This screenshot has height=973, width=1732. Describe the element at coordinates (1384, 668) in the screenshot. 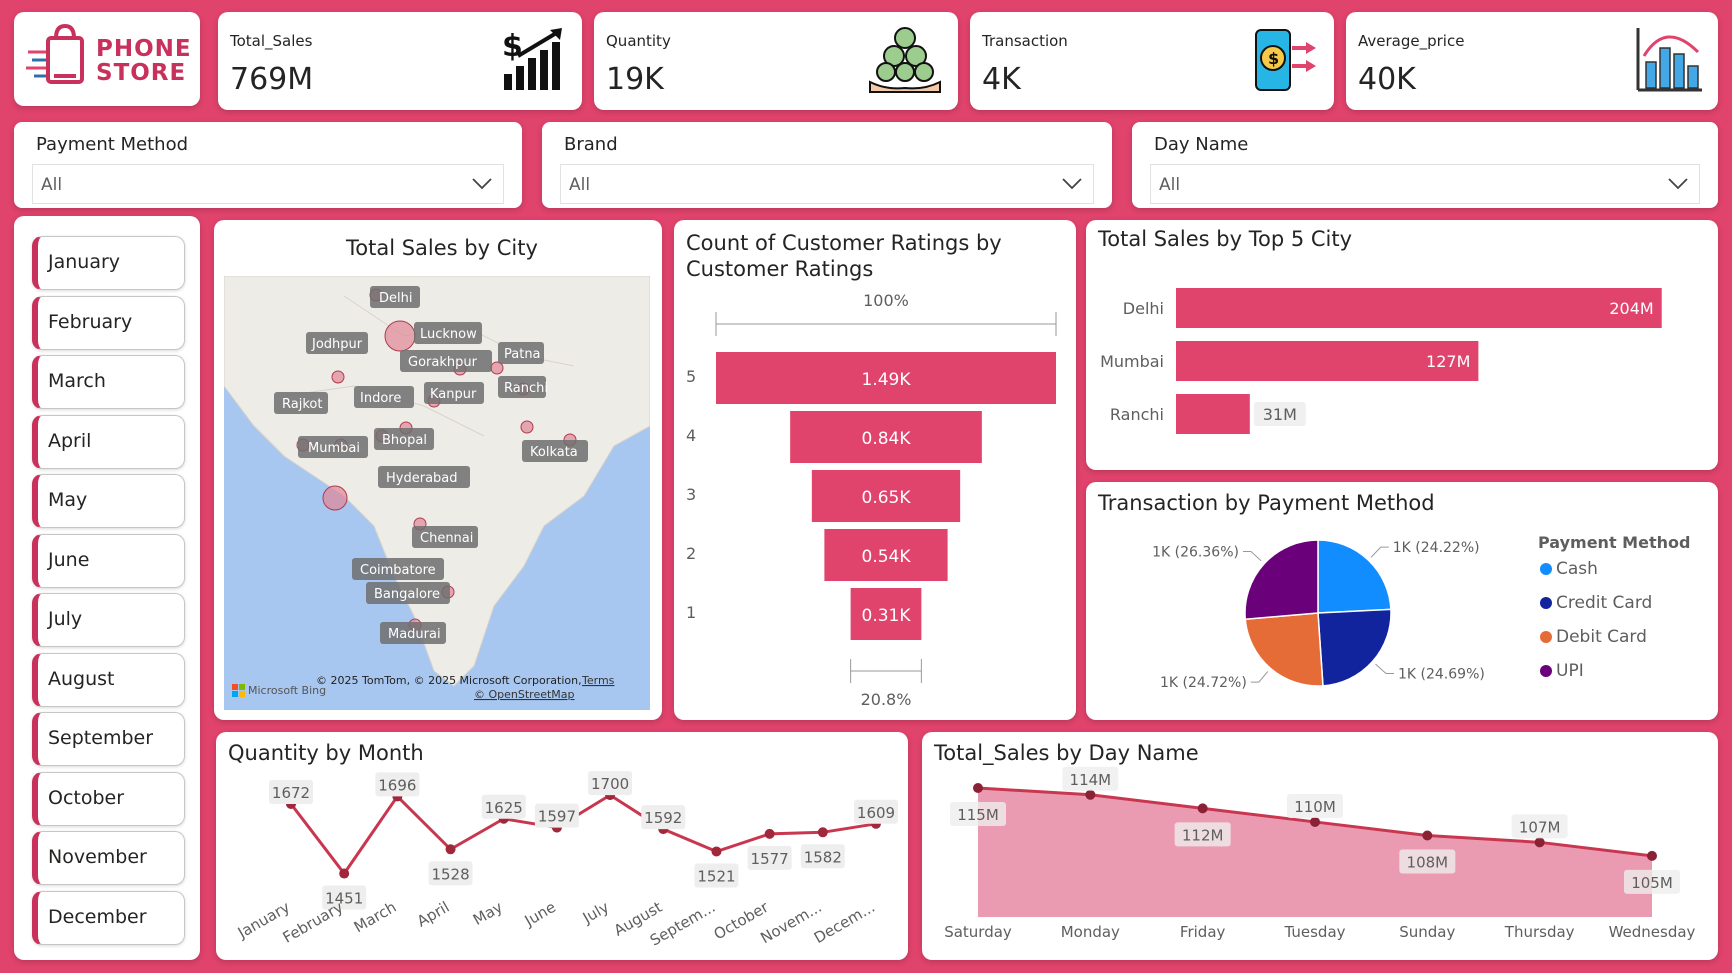

I see `pie-leader-line` at that location.